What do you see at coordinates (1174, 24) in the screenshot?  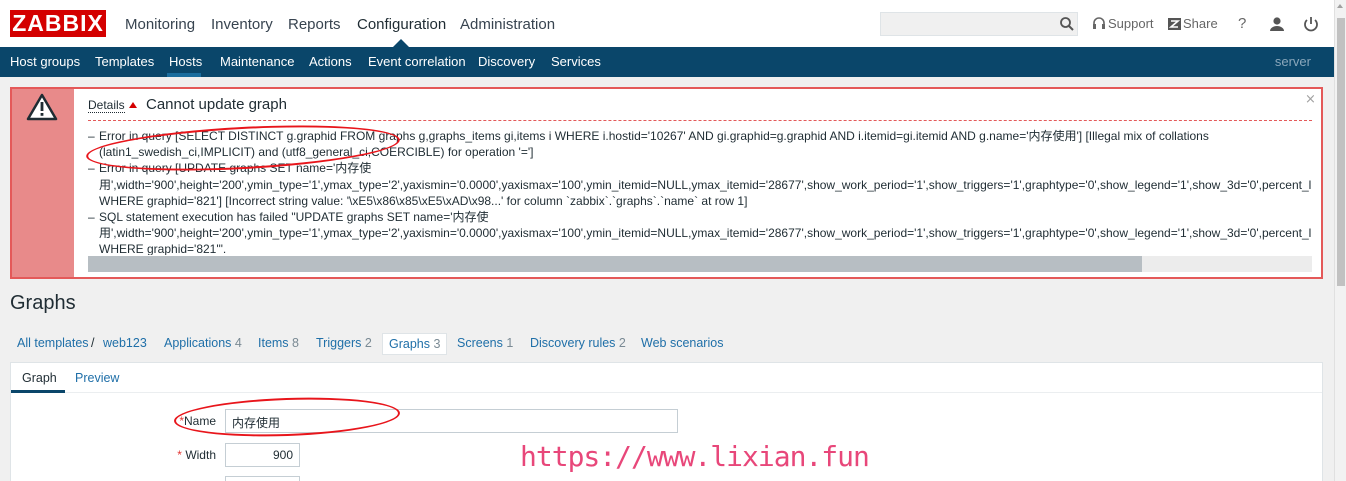 I see `share-icon` at bounding box center [1174, 24].